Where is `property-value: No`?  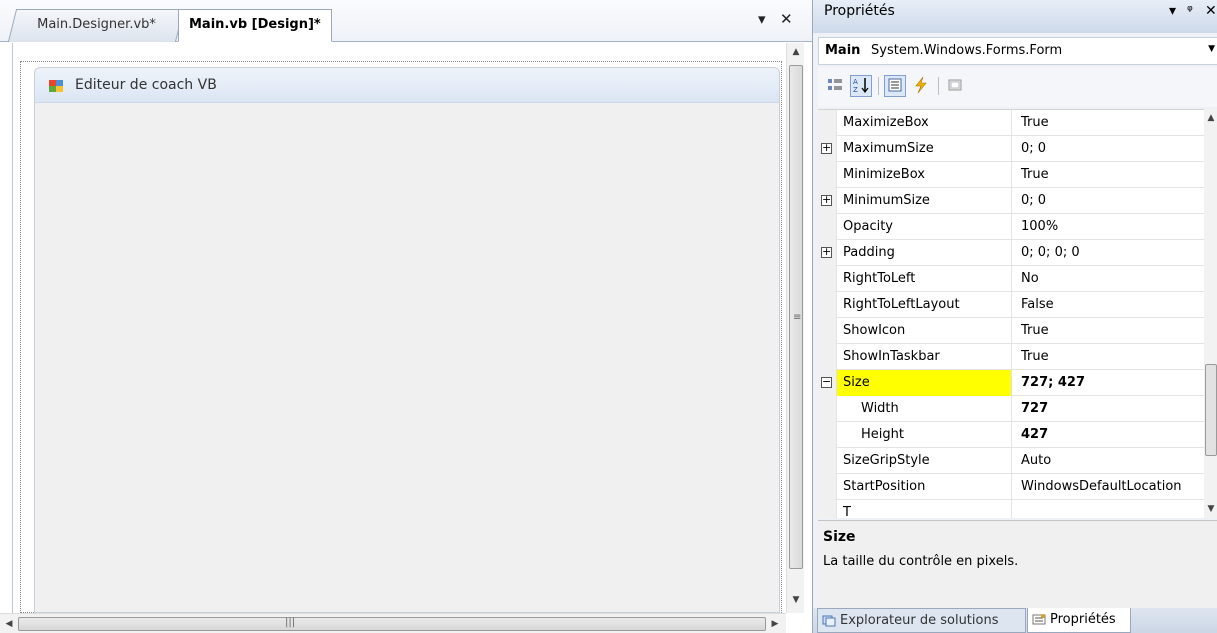
property-value: No is located at coordinates (1110, 279).